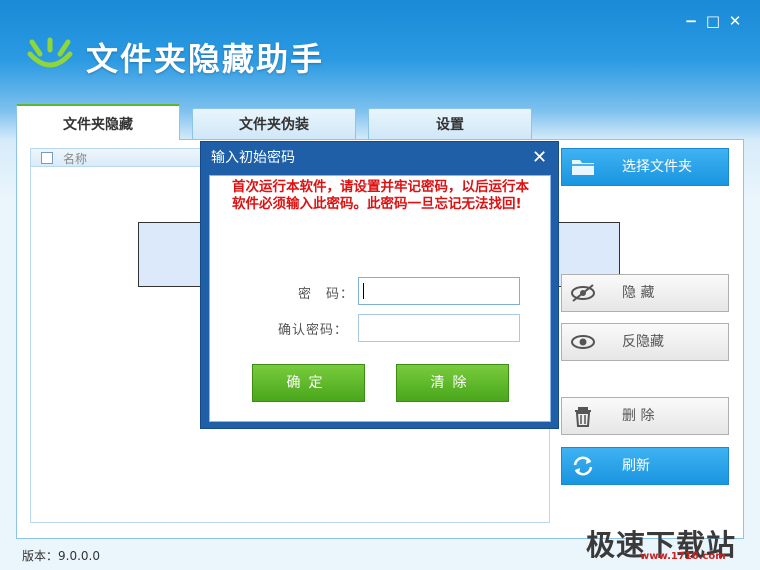 Image resolution: width=760 pixels, height=570 pixels. Describe the element at coordinates (636, 466) in the screenshot. I see `refresh-label: 刷新` at that location.